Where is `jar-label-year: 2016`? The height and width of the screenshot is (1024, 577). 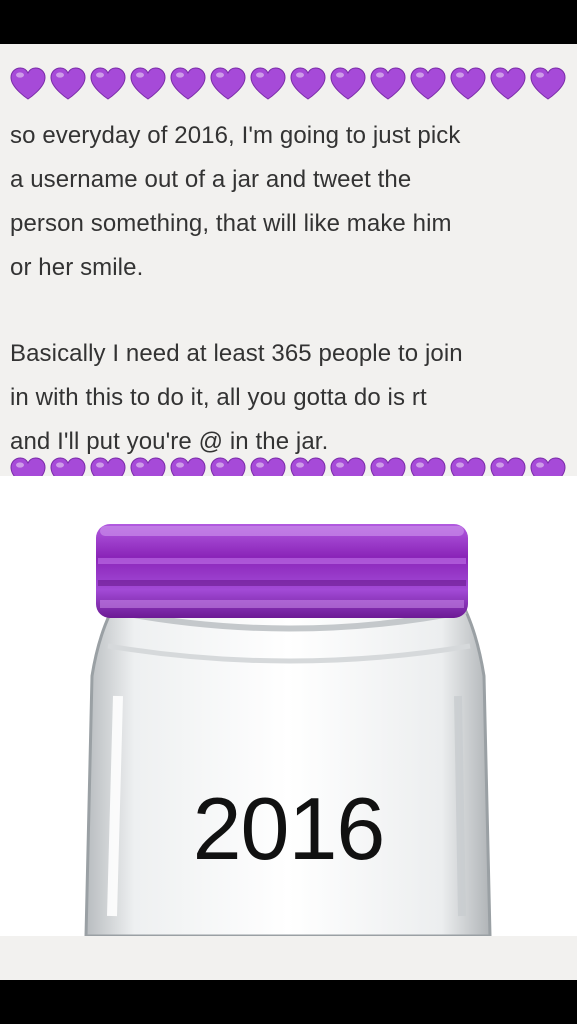
jar-label-year: 2016 is located at coordinates (289, 828).